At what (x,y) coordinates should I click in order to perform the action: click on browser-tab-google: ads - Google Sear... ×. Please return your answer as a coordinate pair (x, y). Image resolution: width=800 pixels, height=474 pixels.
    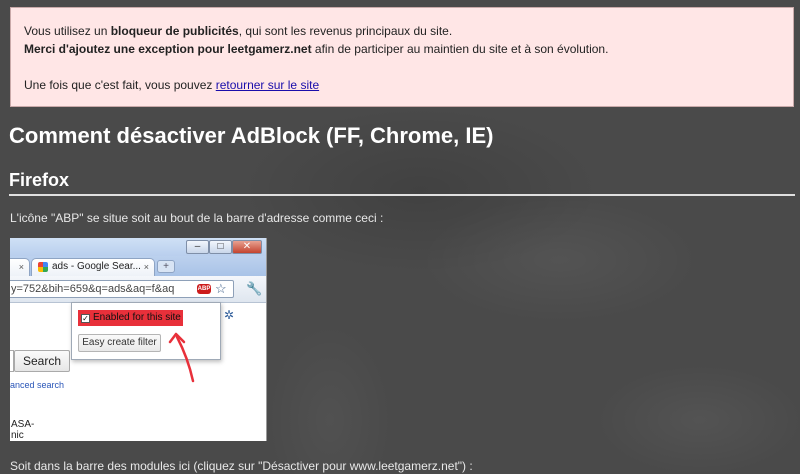
    Looking at the image, I should click on (93, 267).